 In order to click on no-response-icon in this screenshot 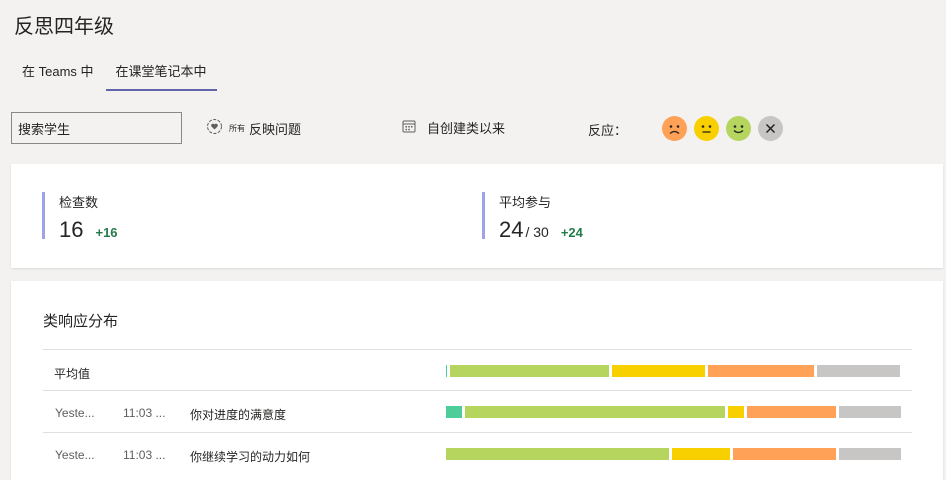, I will do `click(770, 128)`.